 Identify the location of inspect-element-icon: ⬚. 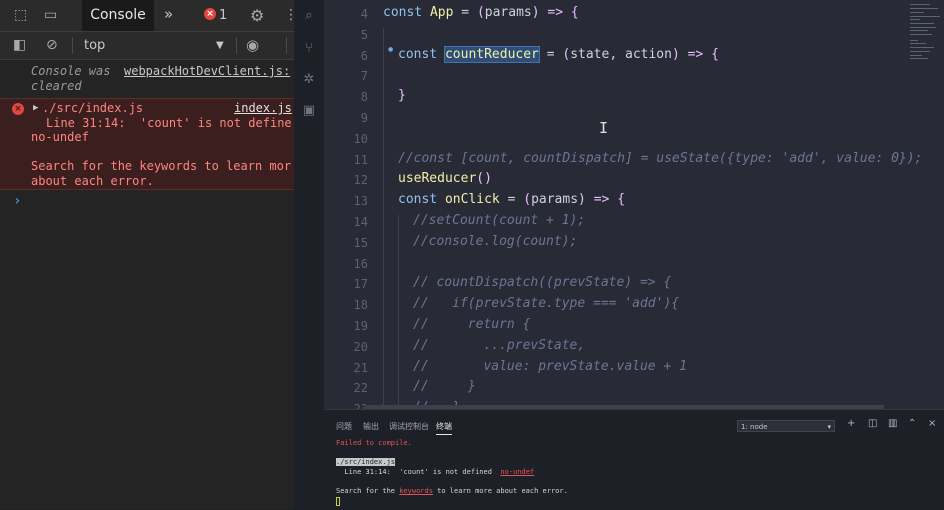
(20, 15).